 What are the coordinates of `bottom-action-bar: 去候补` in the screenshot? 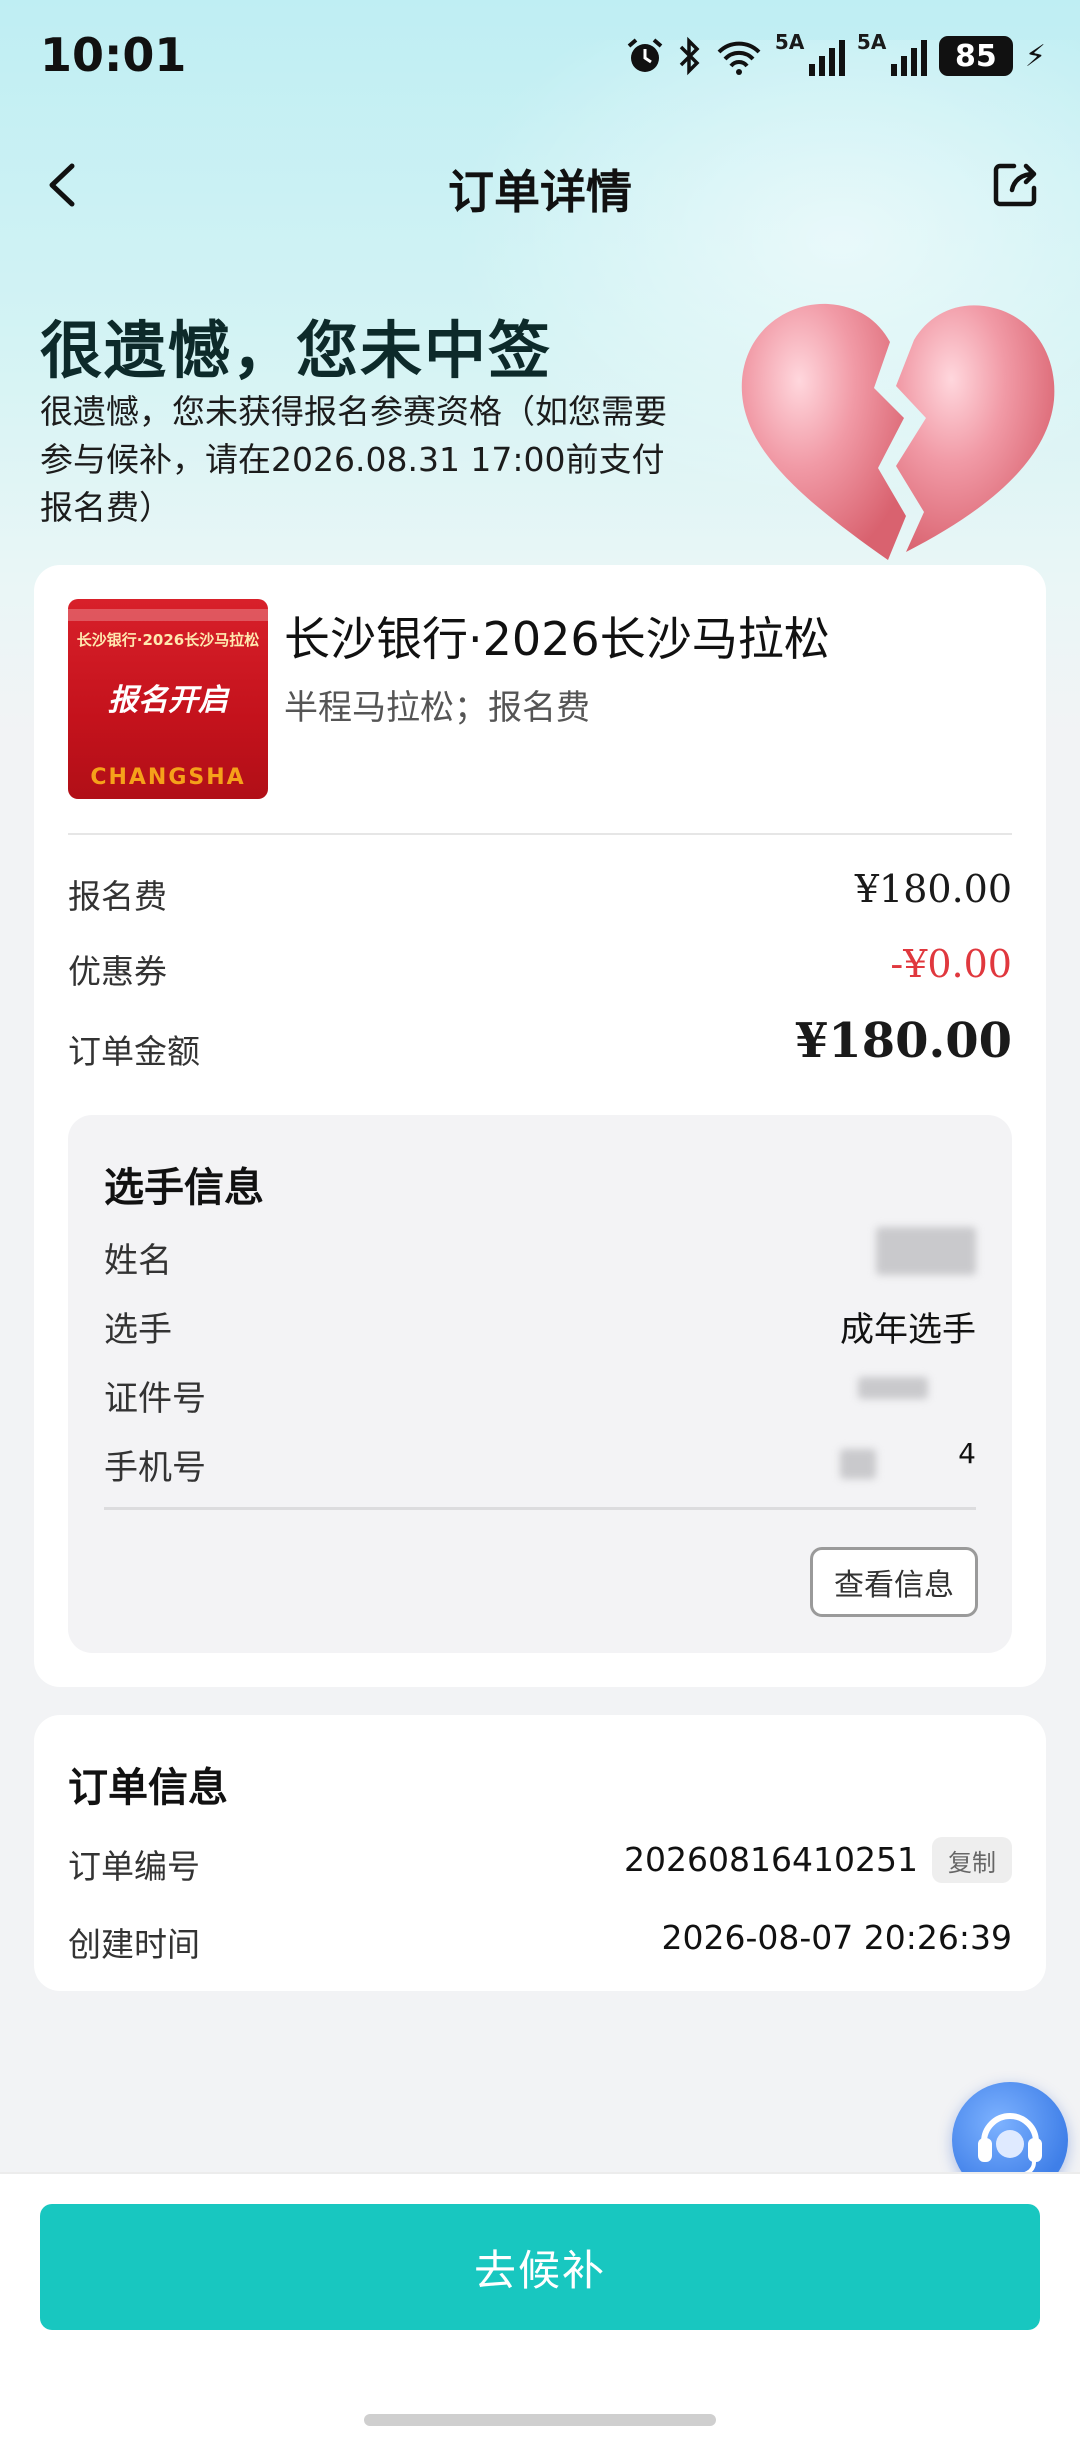 It's located at (540, 2308).